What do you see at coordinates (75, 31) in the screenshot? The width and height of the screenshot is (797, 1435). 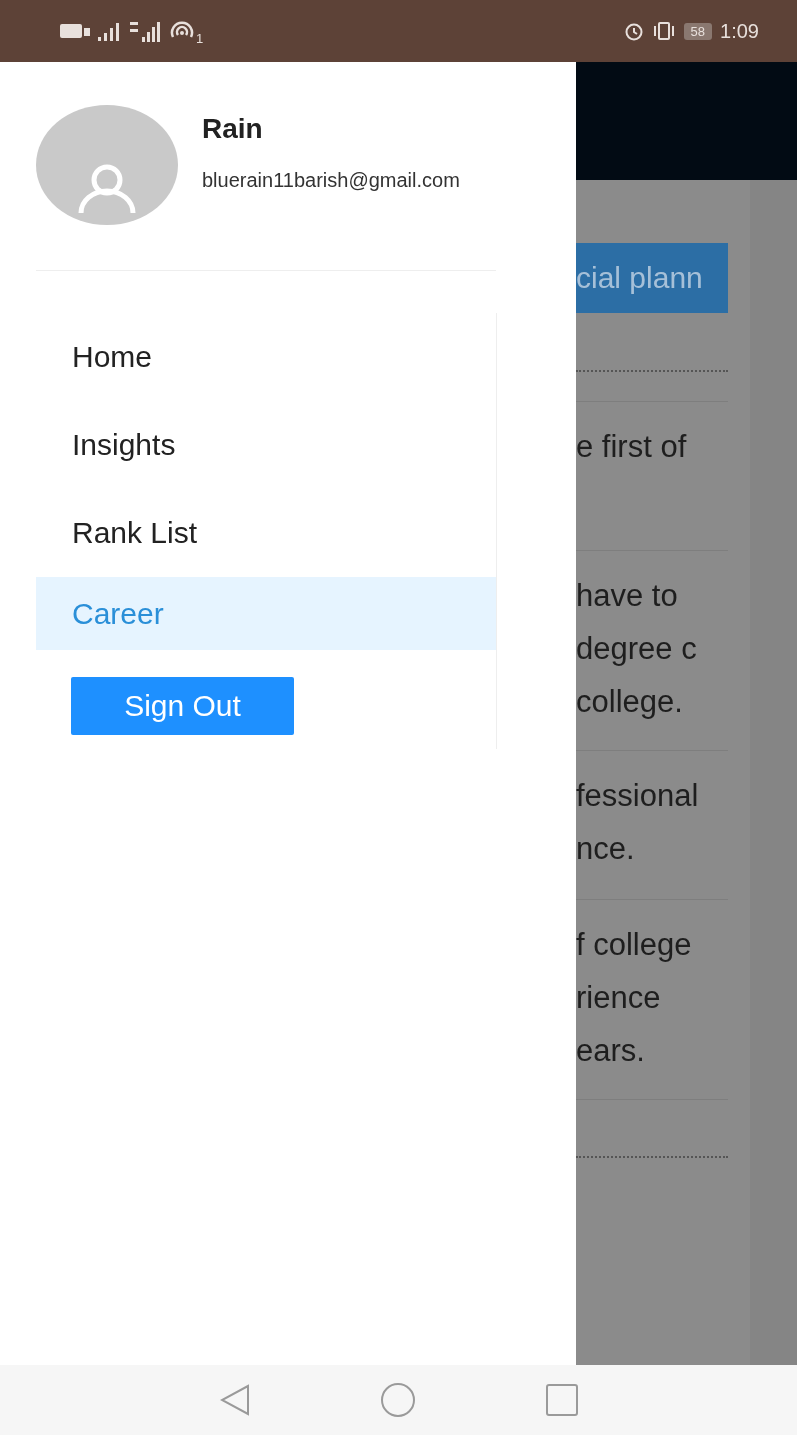 I see `volte-icon` at bounding box center [75, 31].